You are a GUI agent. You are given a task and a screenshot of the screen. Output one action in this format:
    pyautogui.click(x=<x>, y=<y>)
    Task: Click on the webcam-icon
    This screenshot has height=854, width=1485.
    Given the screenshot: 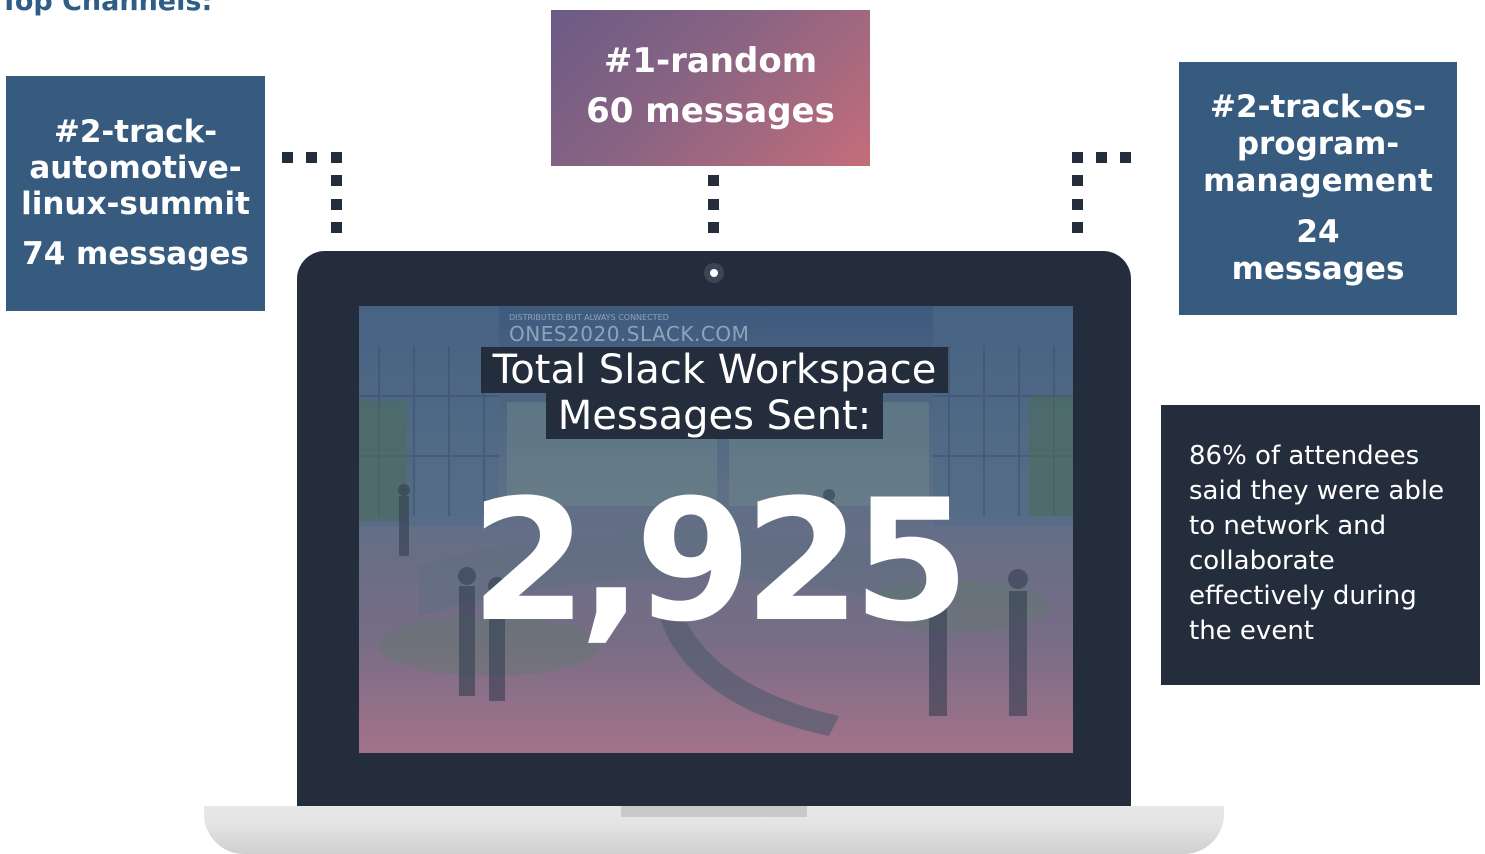 What is the action you would take?
    pyautogui.click(x=714, y=273)
    